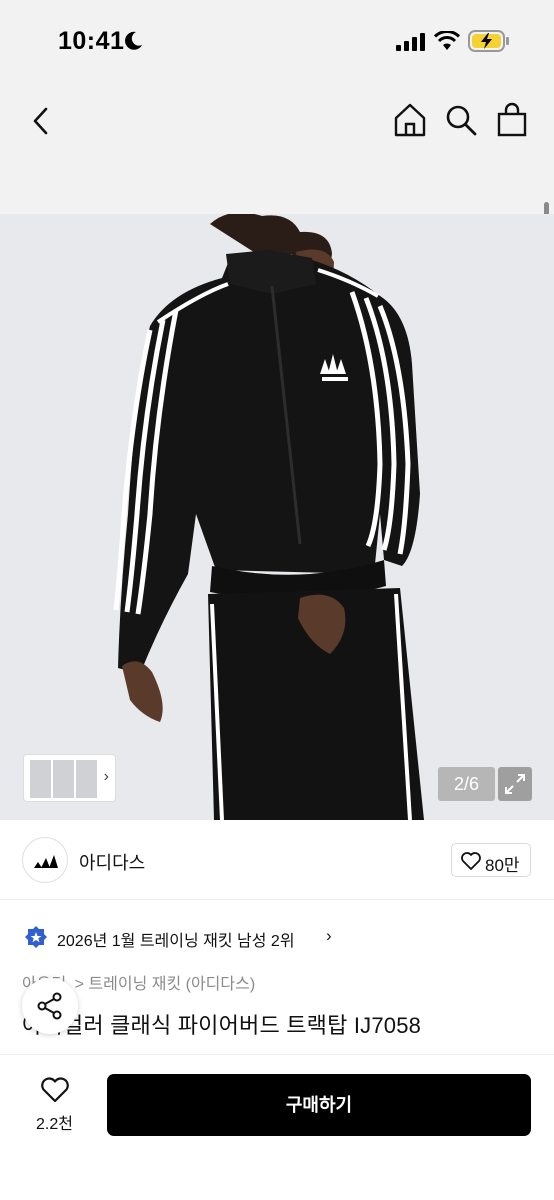 The width and height of the screenshot is (554, 1200). Describe the element at coordinates (488, 41) in the screenshot. I see `battery-icon` at that location.